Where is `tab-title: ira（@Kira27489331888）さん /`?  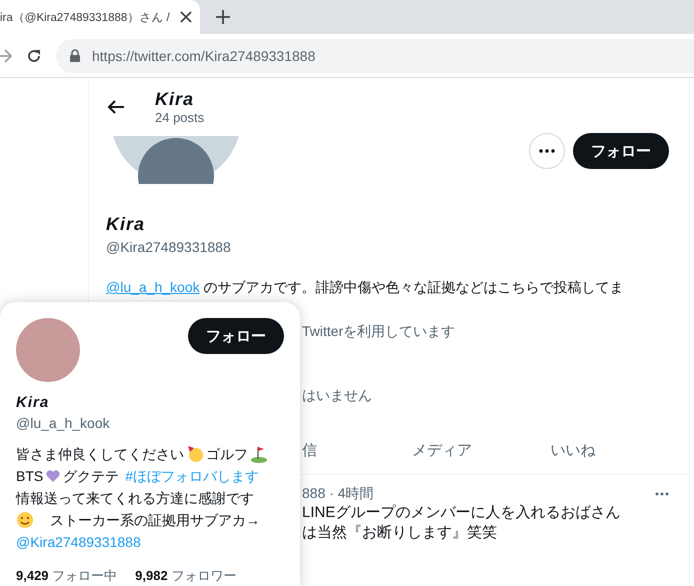
tab-title: ira（@Kira27489331888）さん / is located at coordinates (85, 17).